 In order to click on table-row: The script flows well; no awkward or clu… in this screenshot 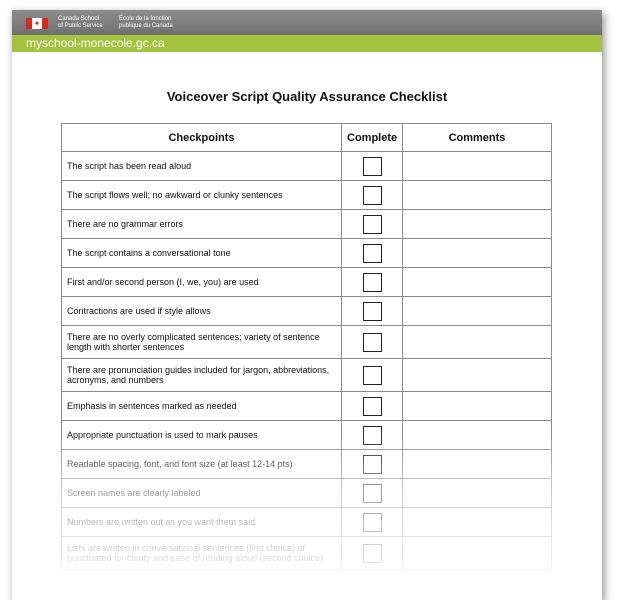, I will do `click(306, 195)`.